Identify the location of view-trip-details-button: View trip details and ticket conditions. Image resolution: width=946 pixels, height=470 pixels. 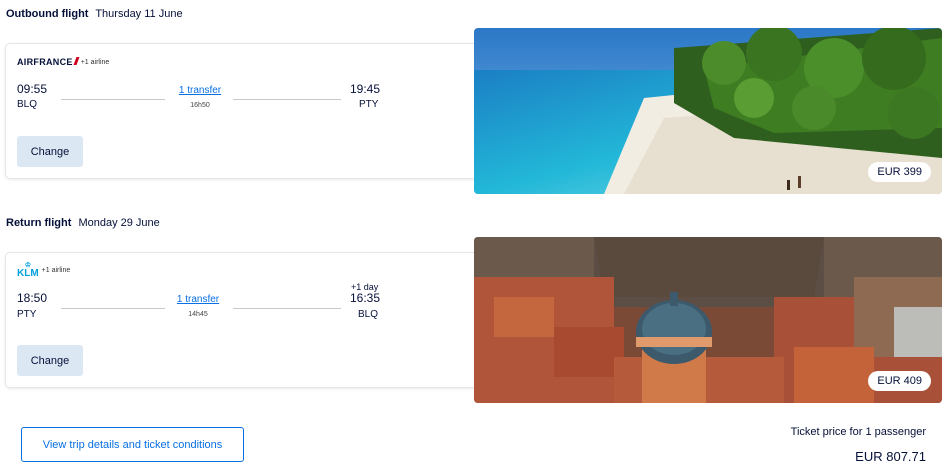
(132, 444).